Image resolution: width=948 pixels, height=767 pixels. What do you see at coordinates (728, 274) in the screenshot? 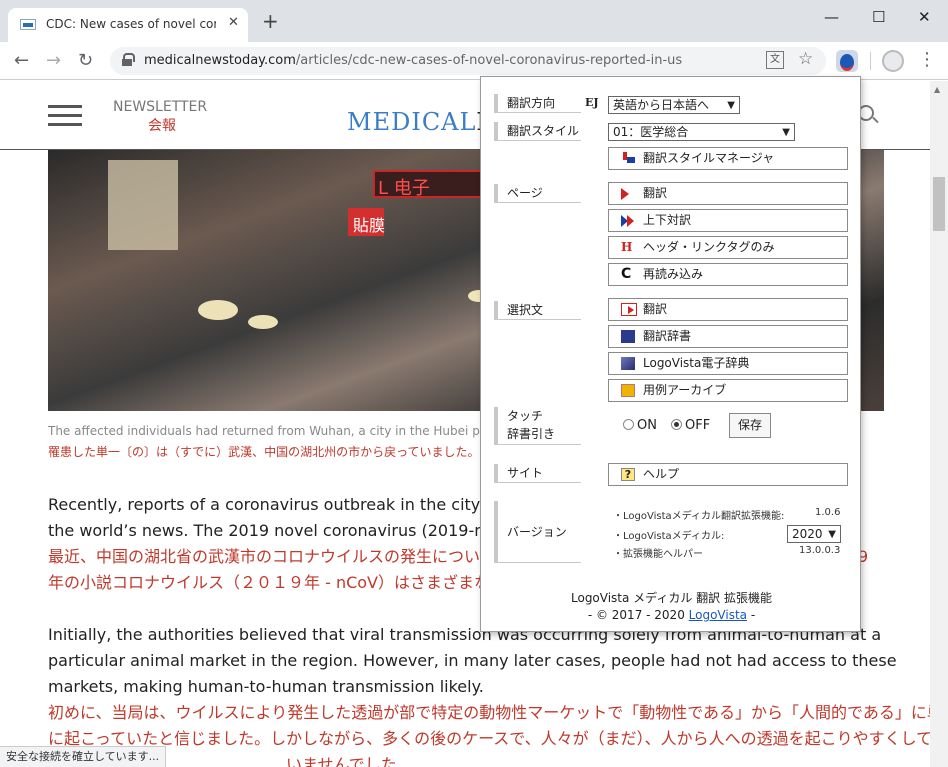
I see `page-reload-button: C 再読み込み` at bounding box center [728, 274].